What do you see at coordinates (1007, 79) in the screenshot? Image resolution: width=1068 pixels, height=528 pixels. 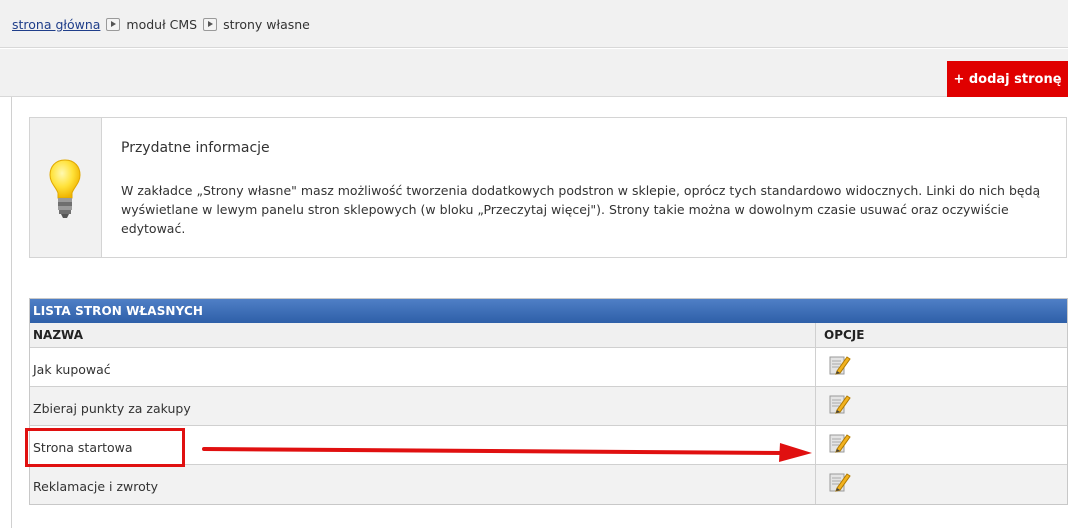 I see `add-page-button: + dodaj stronę` at bounding box center [1007, 79].